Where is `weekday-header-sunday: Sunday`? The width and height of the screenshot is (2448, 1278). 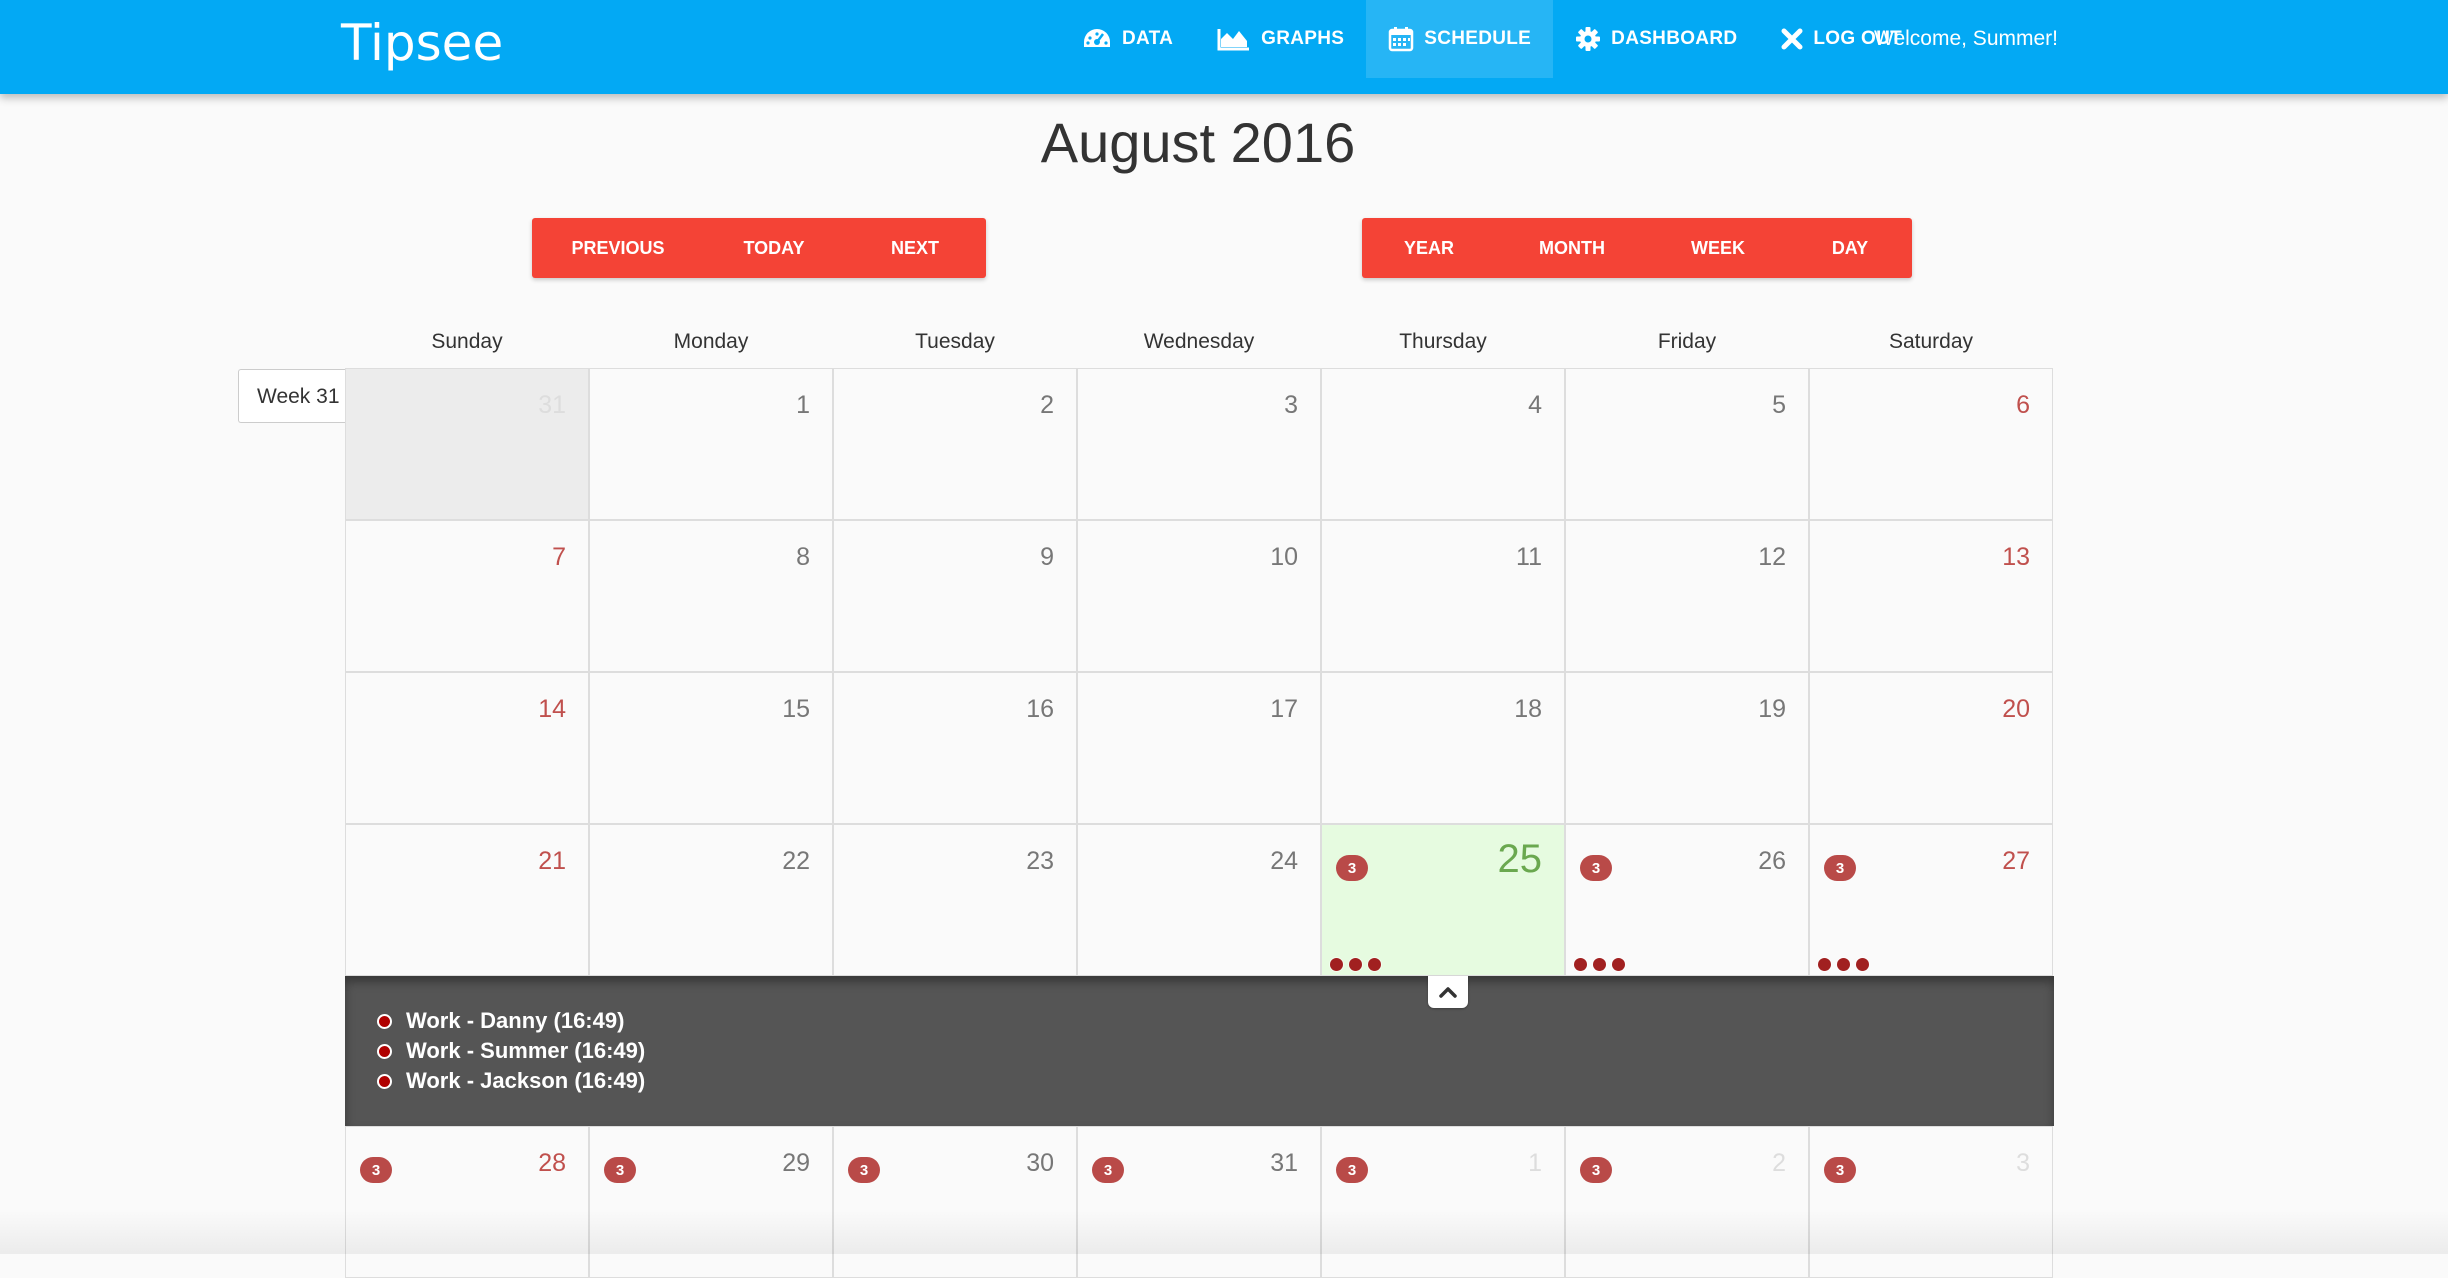 weekday-header-sunday: Sunday is located at coordinates (467, 341).